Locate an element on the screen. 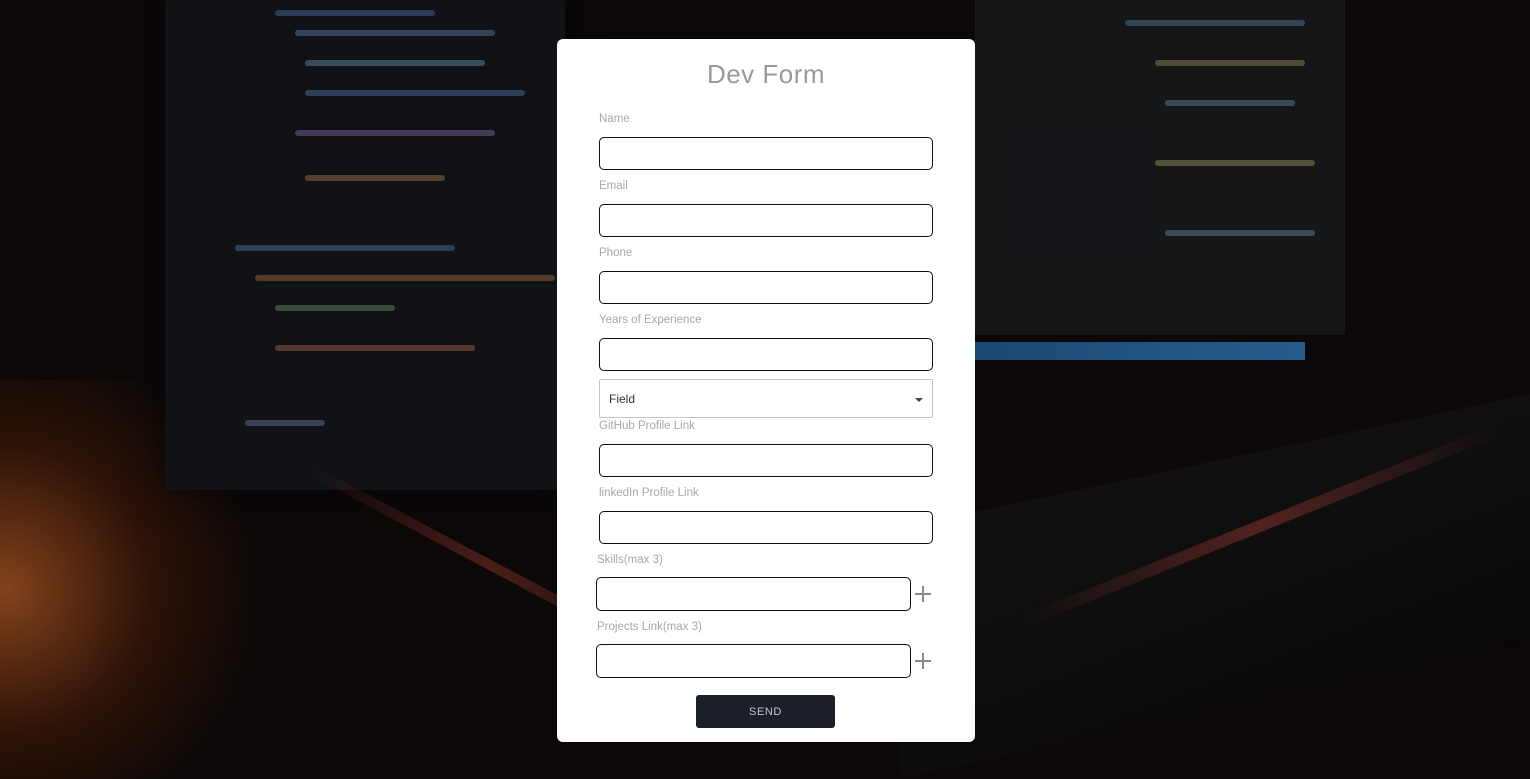 This screenshot has height=779, width=1530. linkedin-input is located at coordinates (766, 527).